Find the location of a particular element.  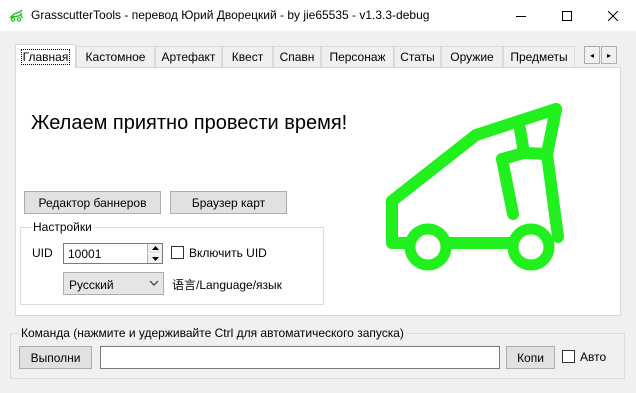

tab-items: Предметы is located at coordinates (539, 56).